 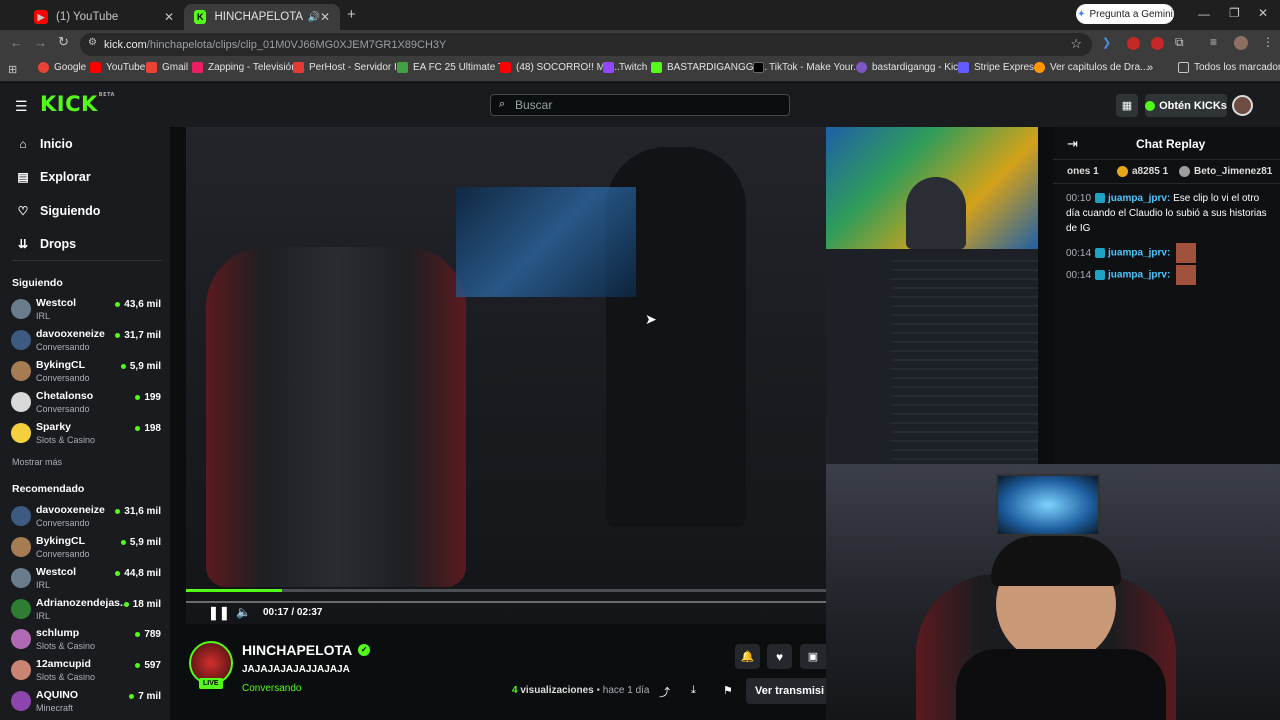 I want to click on sidebar-channel: AQUINO Minecraft 7 mil, so click(x=86, y=704).